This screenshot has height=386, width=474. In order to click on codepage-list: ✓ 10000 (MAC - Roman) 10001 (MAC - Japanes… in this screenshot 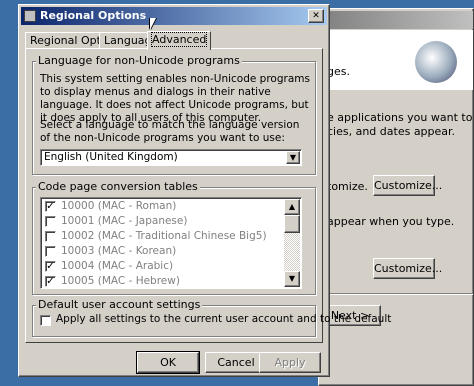, I will do `click(171, 243)`.